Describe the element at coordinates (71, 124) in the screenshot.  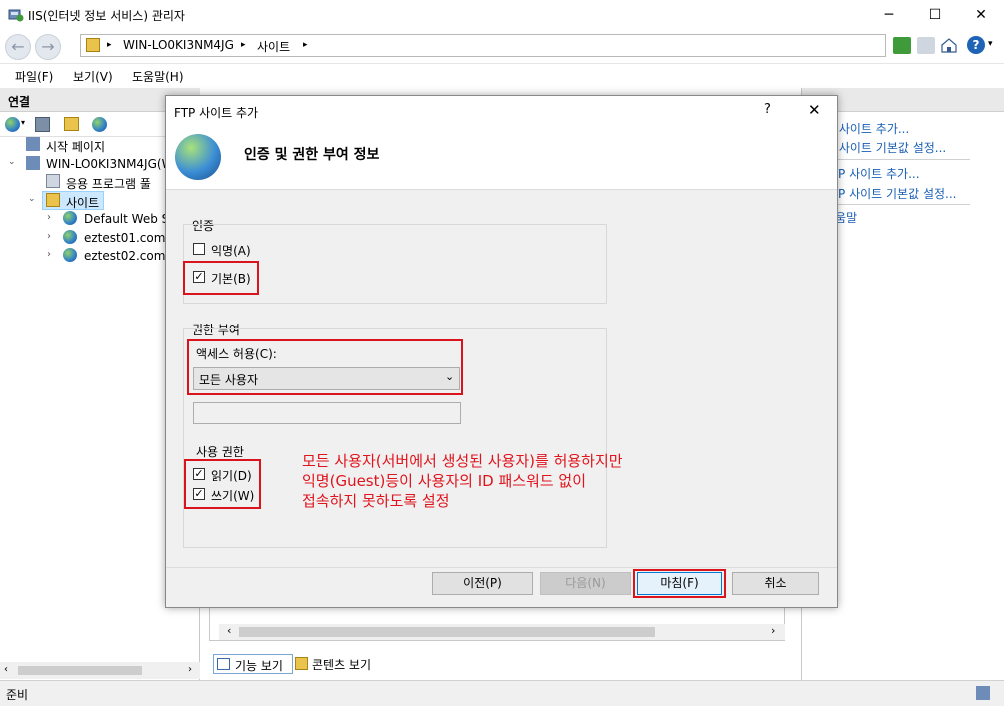
I see `up-folder-icon` at that location.